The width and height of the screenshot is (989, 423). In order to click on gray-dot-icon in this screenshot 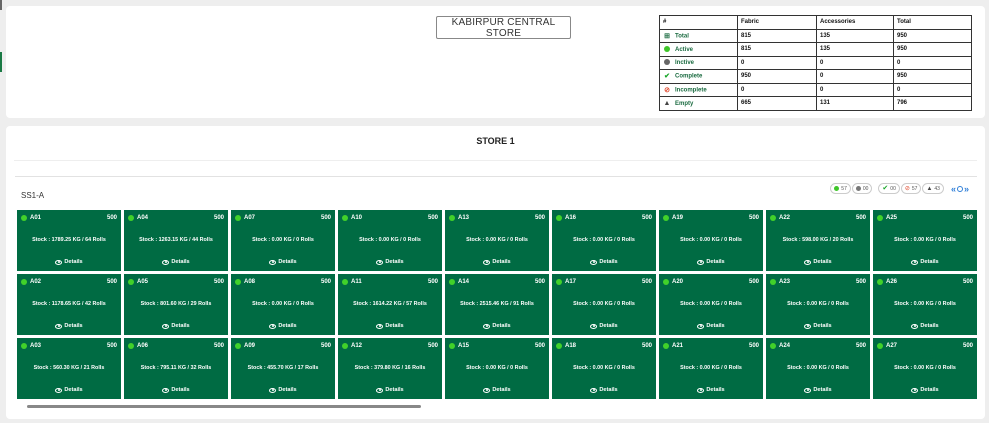, I will do `click(667, 62)`.